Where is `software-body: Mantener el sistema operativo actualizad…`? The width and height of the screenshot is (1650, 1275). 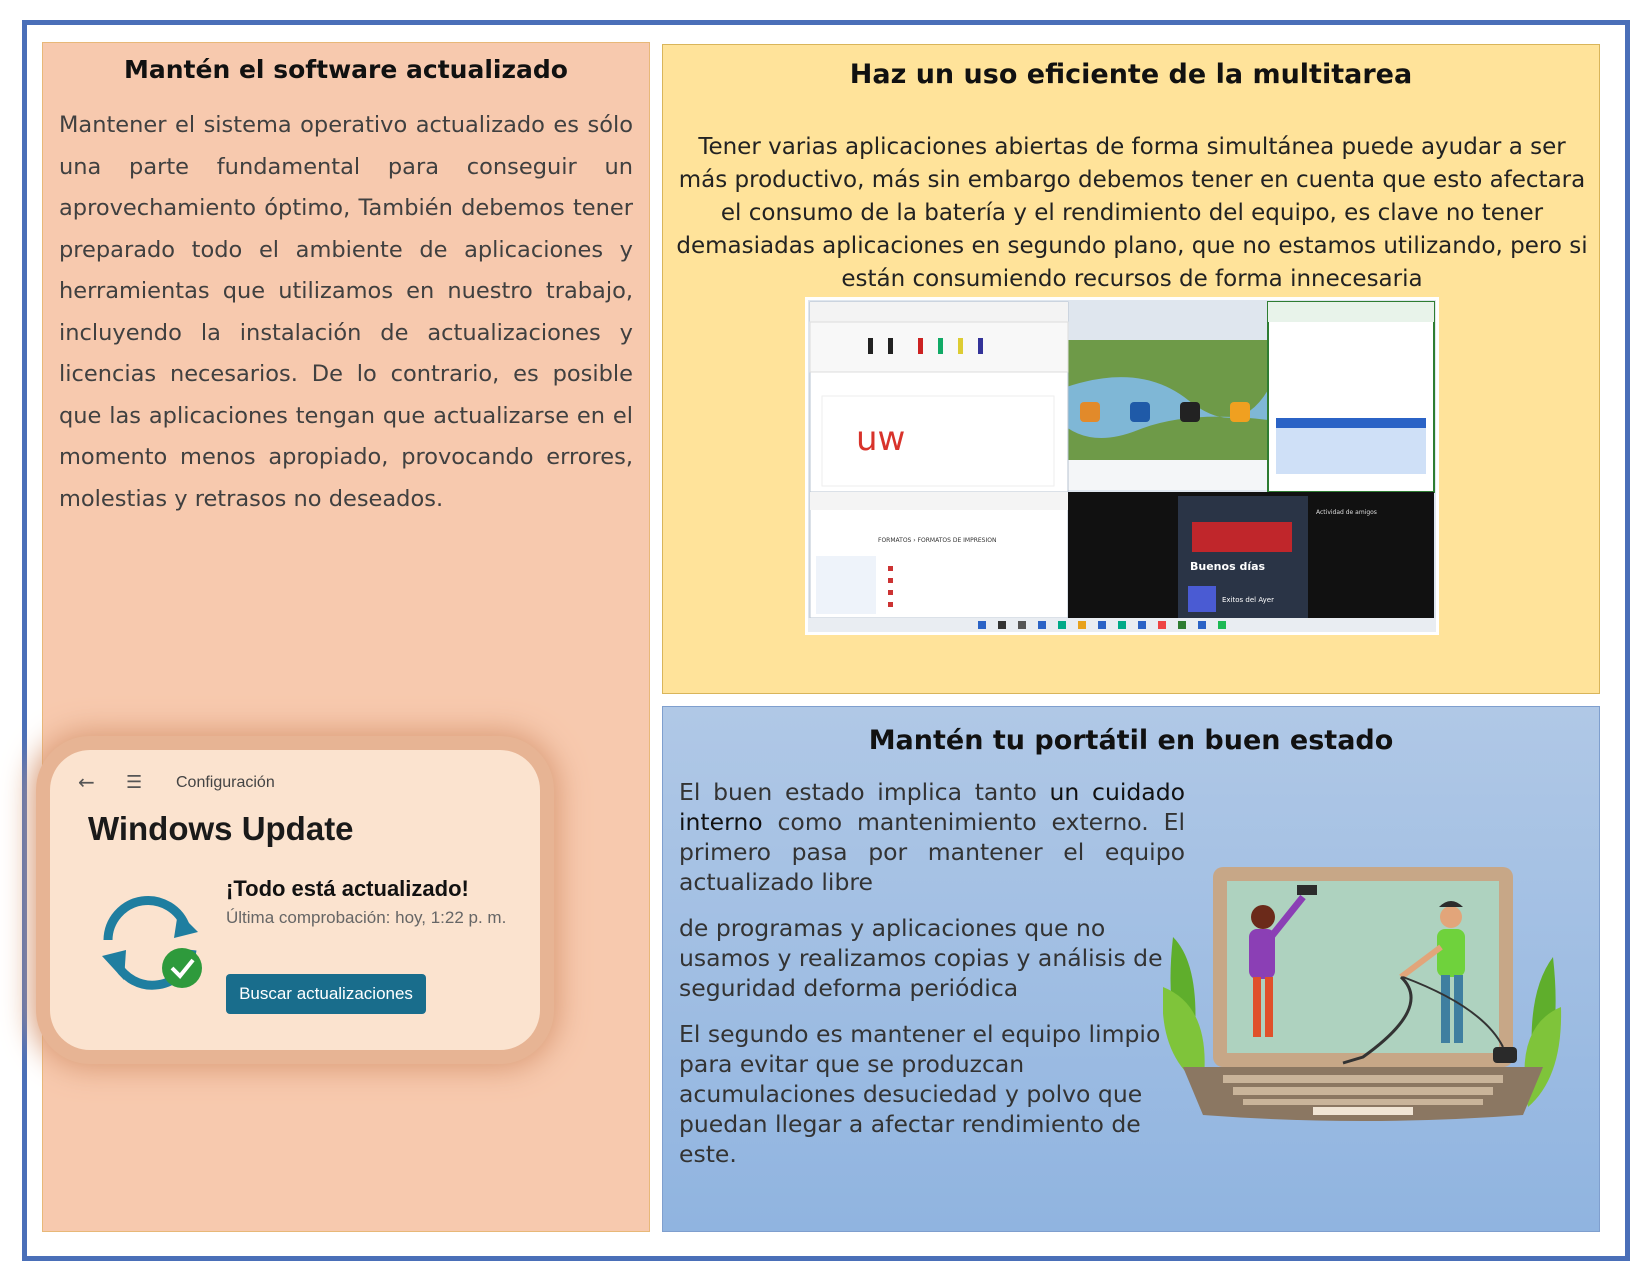 software-body: Mantener el sistema operativo actualizad… is located at coordinates (346, 312).